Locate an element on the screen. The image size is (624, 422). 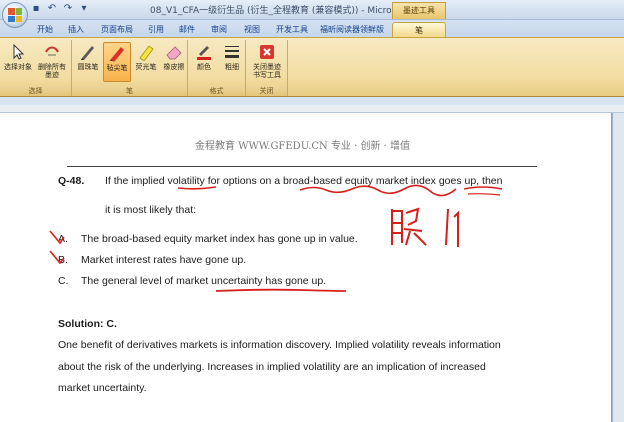
tab-view: 视图 is located at coordinates (252, 29).